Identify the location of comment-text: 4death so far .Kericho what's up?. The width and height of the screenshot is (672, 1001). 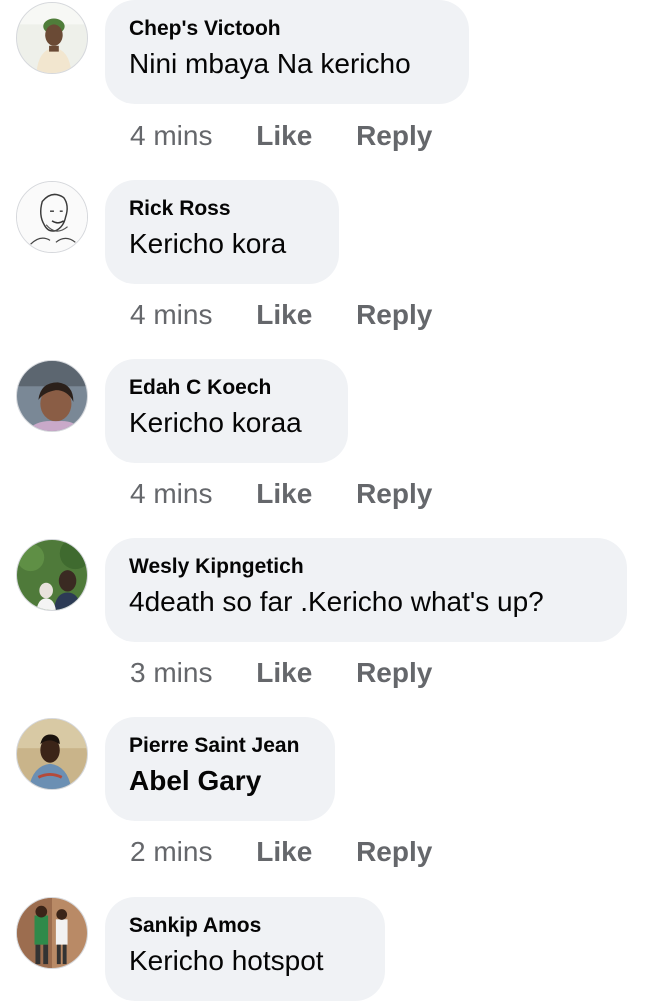
(336, 601).